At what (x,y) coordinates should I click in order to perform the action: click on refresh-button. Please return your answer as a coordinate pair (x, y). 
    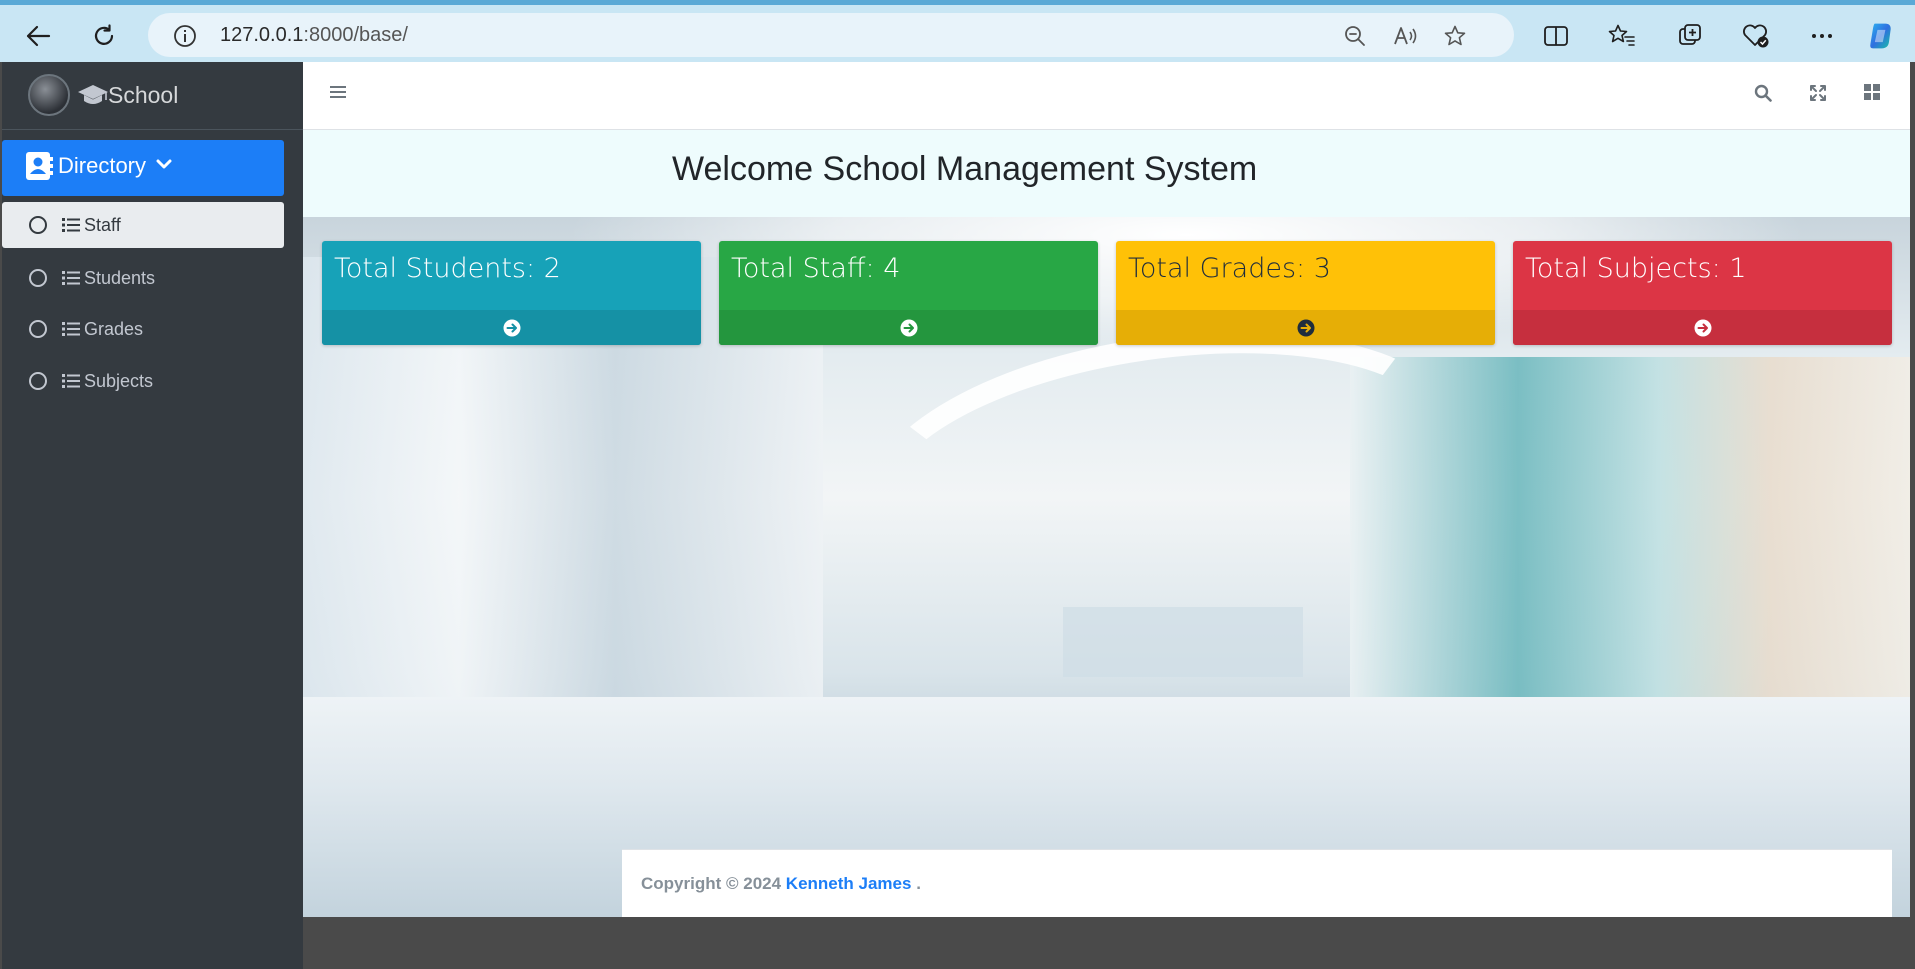
    Looking at the image, I should click on (104, 36).